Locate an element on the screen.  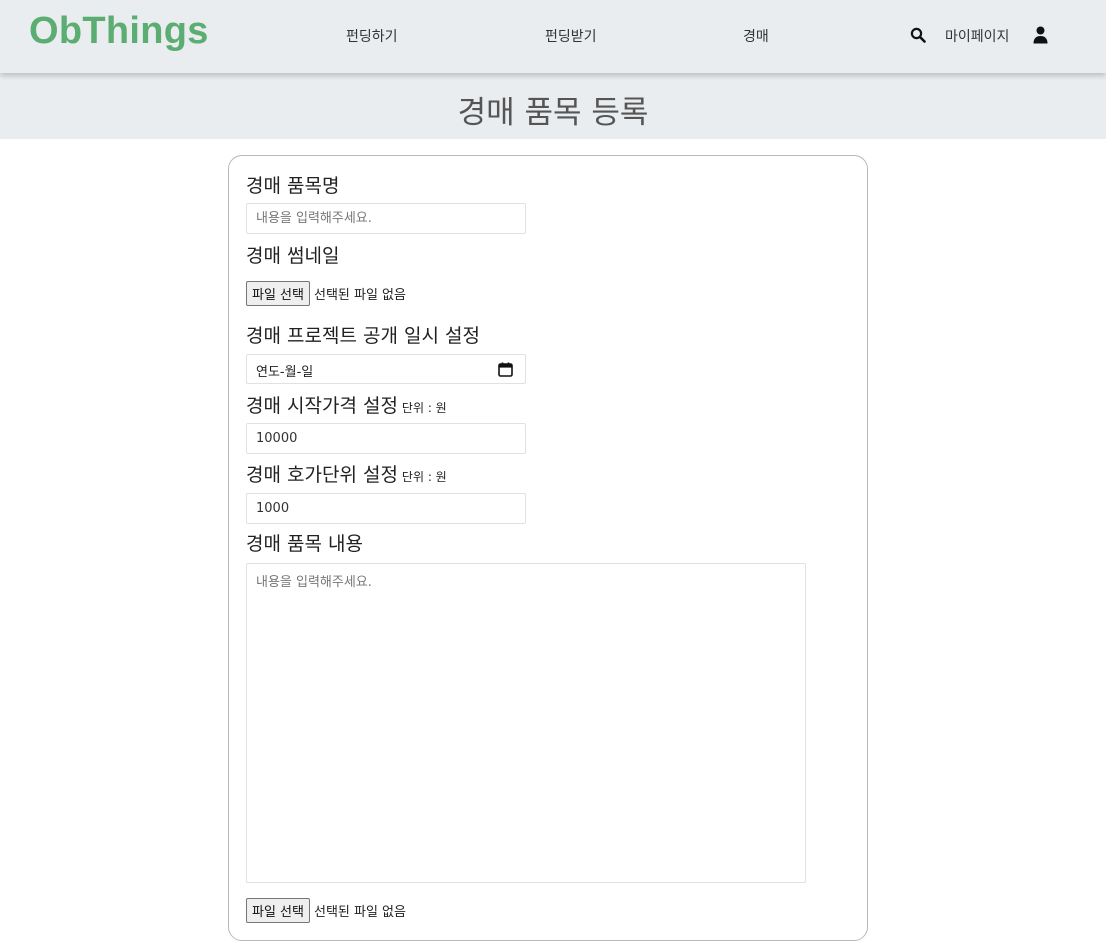
nav-funding: 펀딩하기 is located at coordinates (372, 36).